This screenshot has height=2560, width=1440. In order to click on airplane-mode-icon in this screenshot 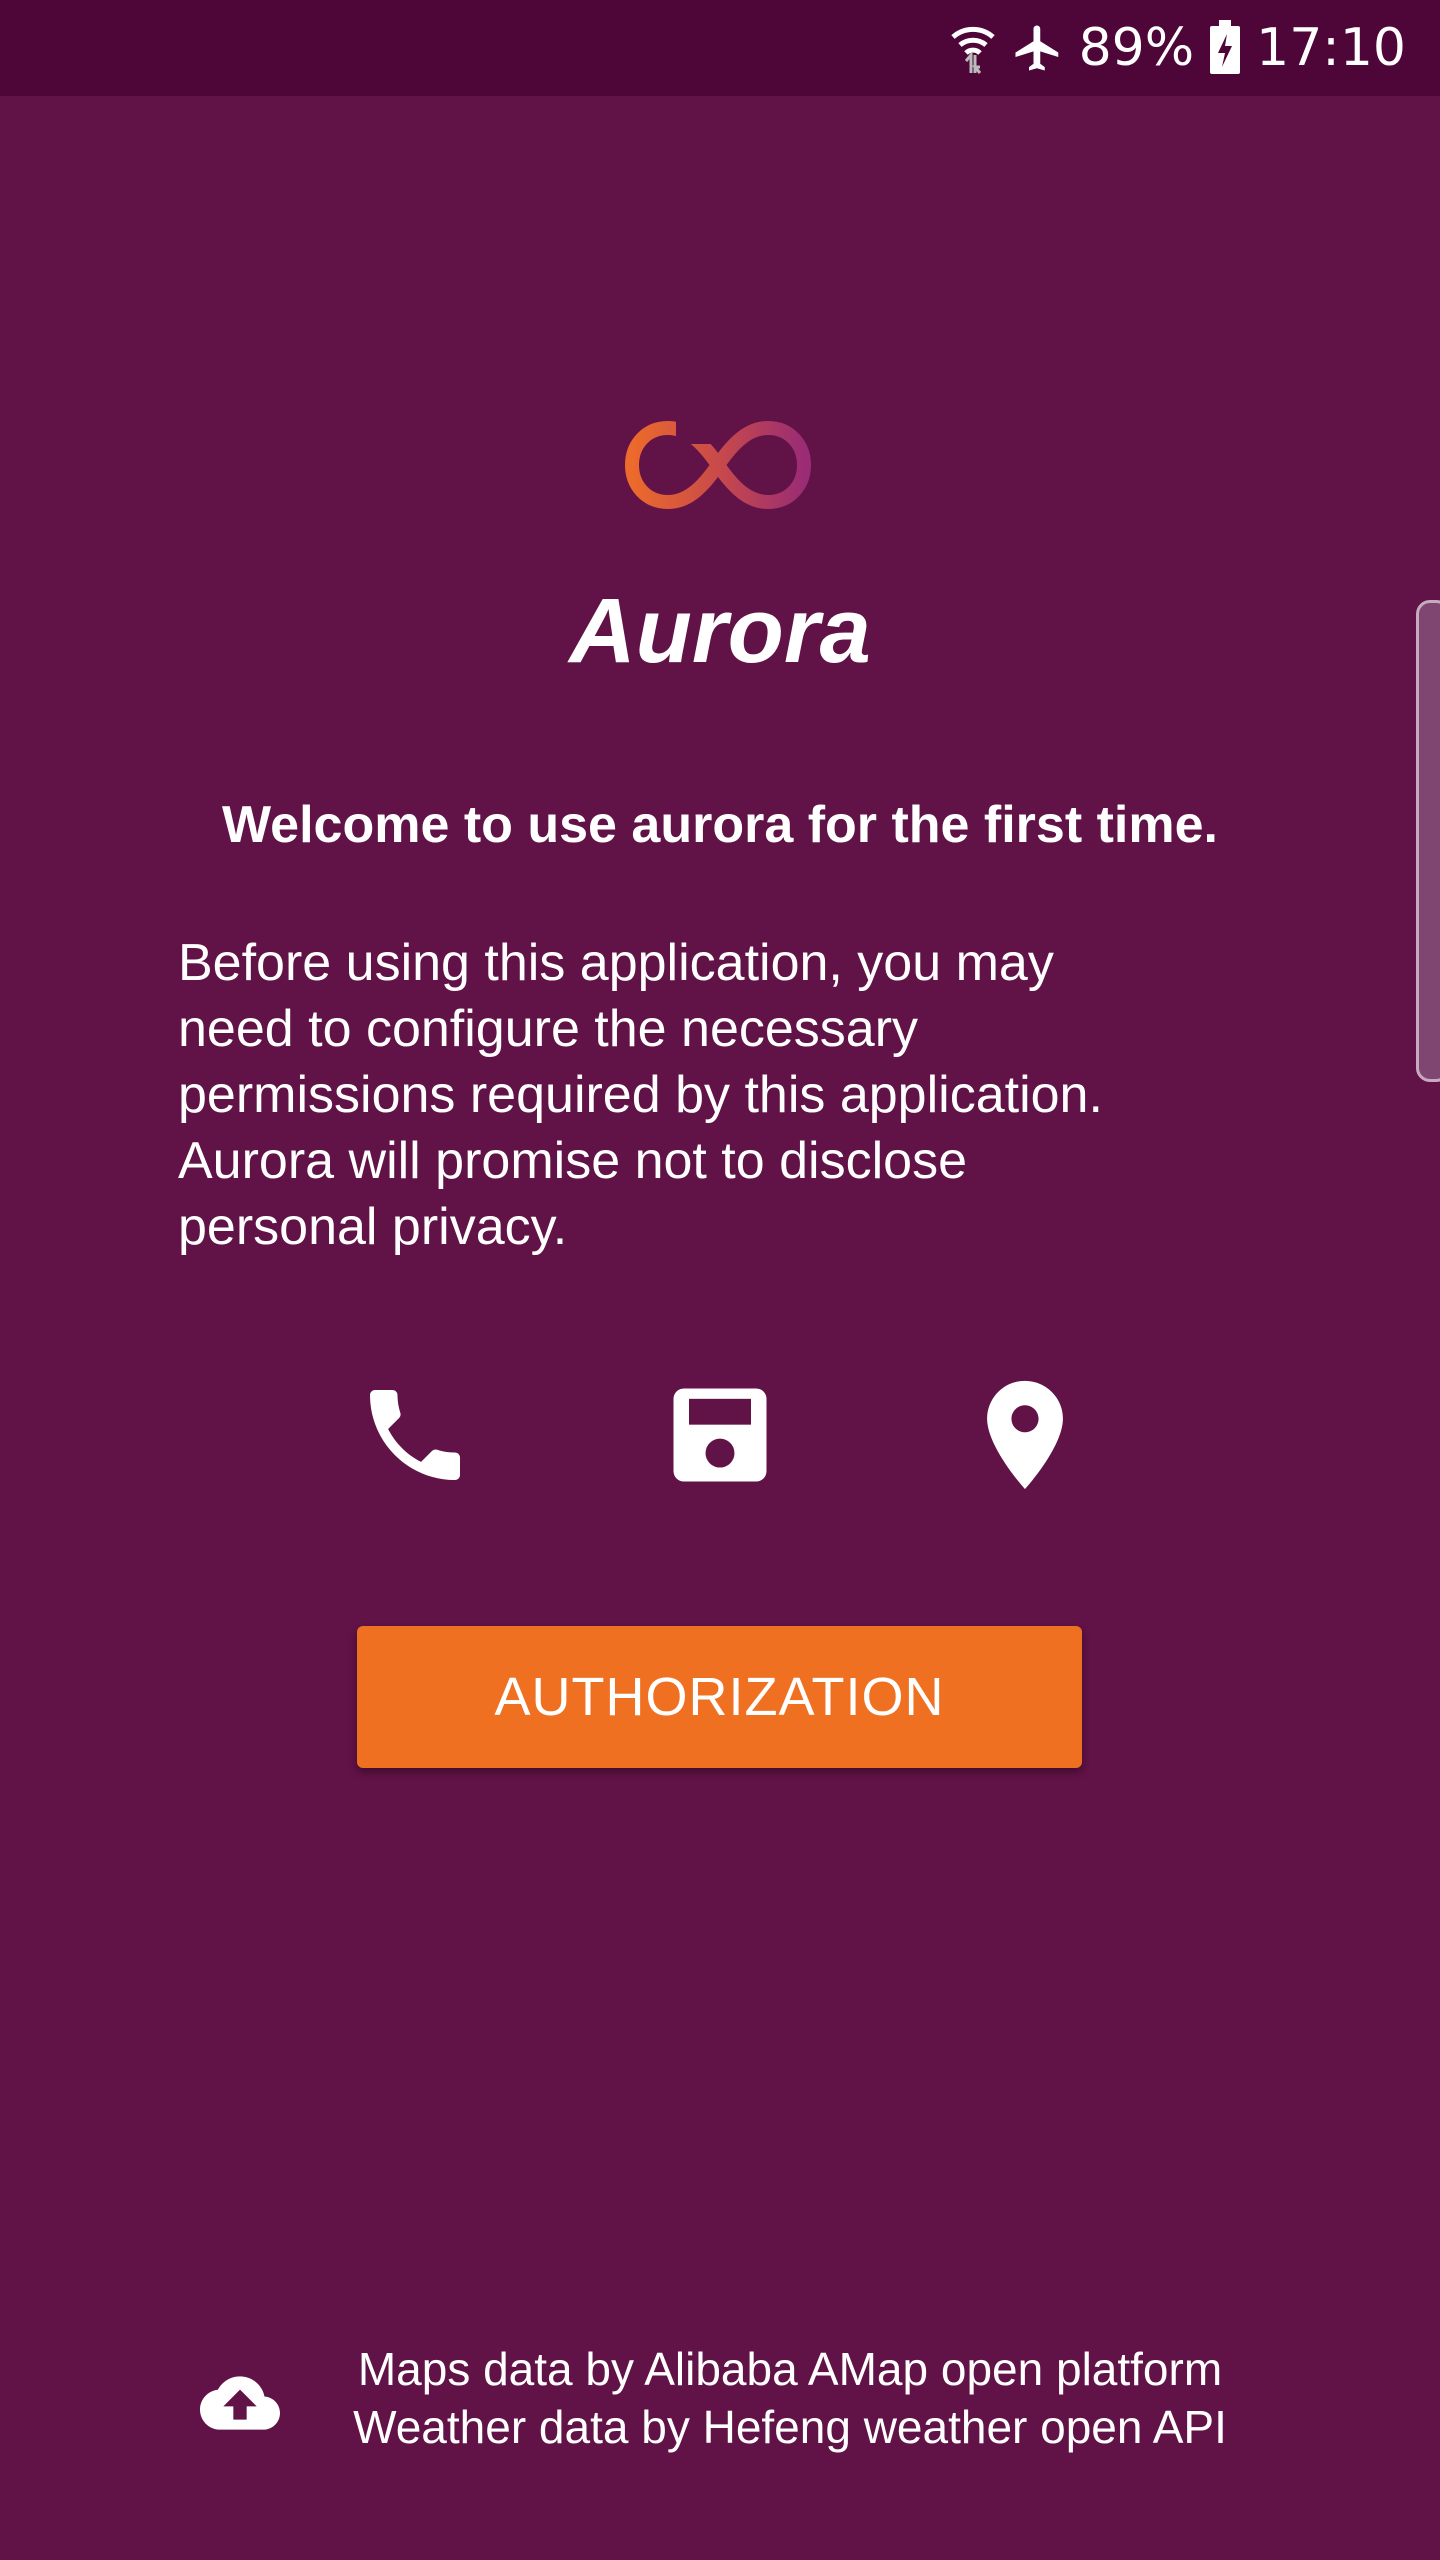, I will do `click(1038, 48)`.